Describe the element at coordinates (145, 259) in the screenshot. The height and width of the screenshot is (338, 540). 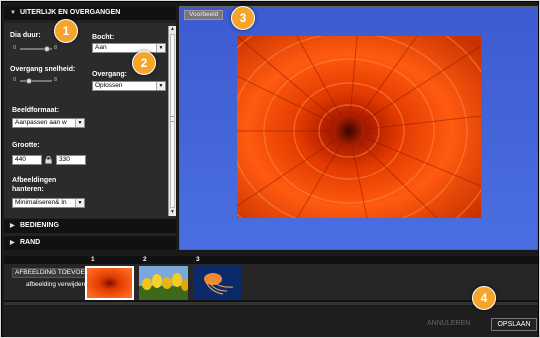
I see `thumbnail-number: 2` at that location.